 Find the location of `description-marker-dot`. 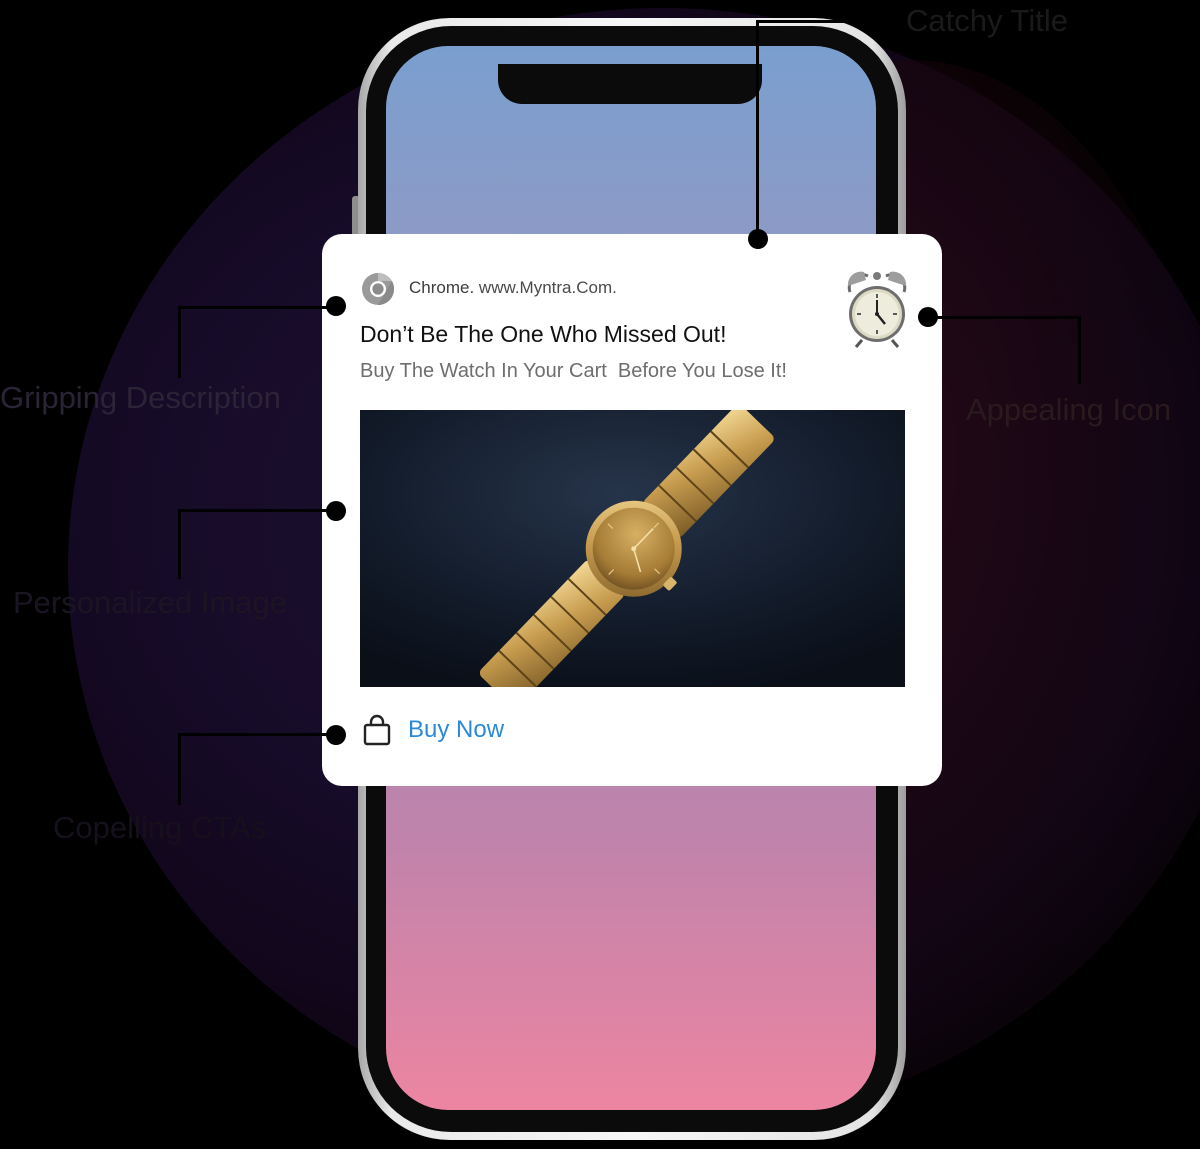

description-marker-dot is located at coordinates (336, 306).